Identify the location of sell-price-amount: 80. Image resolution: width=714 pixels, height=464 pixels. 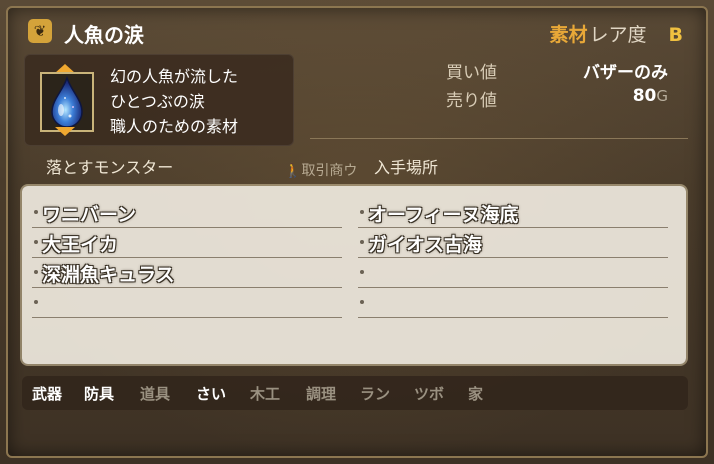
(644, 96).